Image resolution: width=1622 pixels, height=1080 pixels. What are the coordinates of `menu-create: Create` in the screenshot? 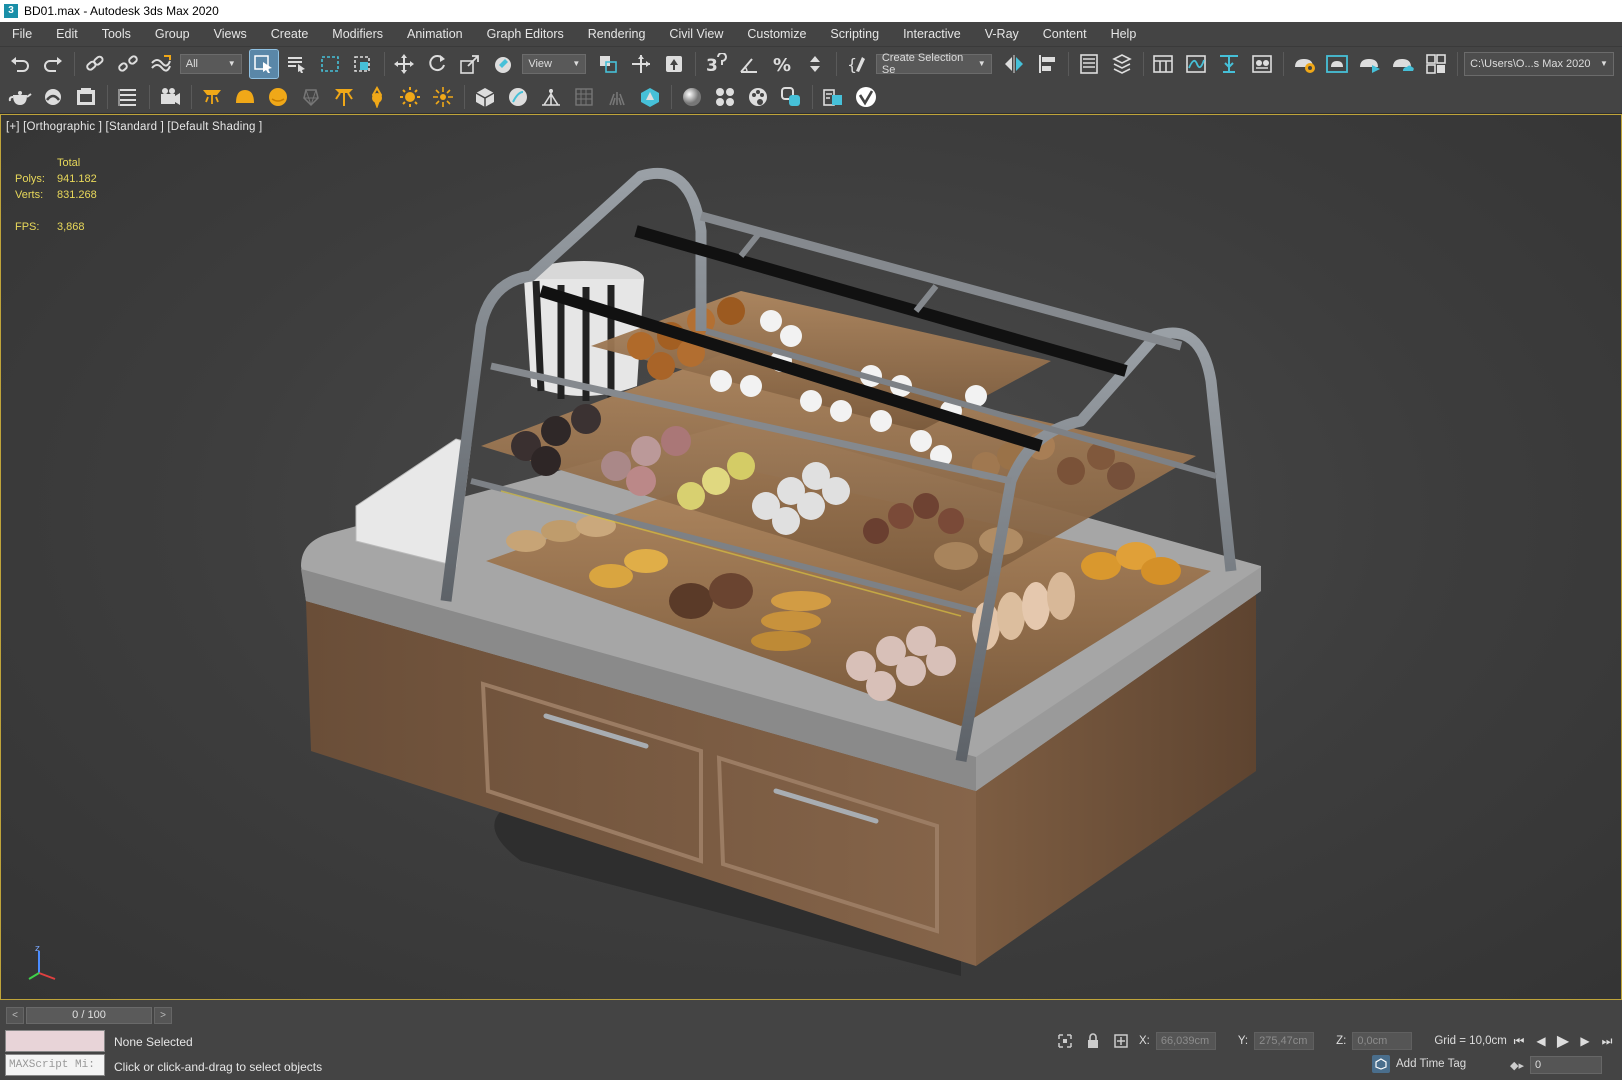 It's located at (290, 34).